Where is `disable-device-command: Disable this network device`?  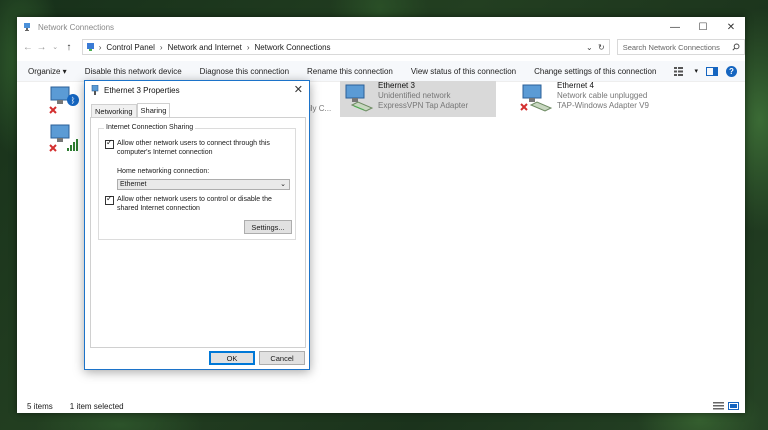 disable-device-command: Disable this network device is located at coordinates (133, 71).